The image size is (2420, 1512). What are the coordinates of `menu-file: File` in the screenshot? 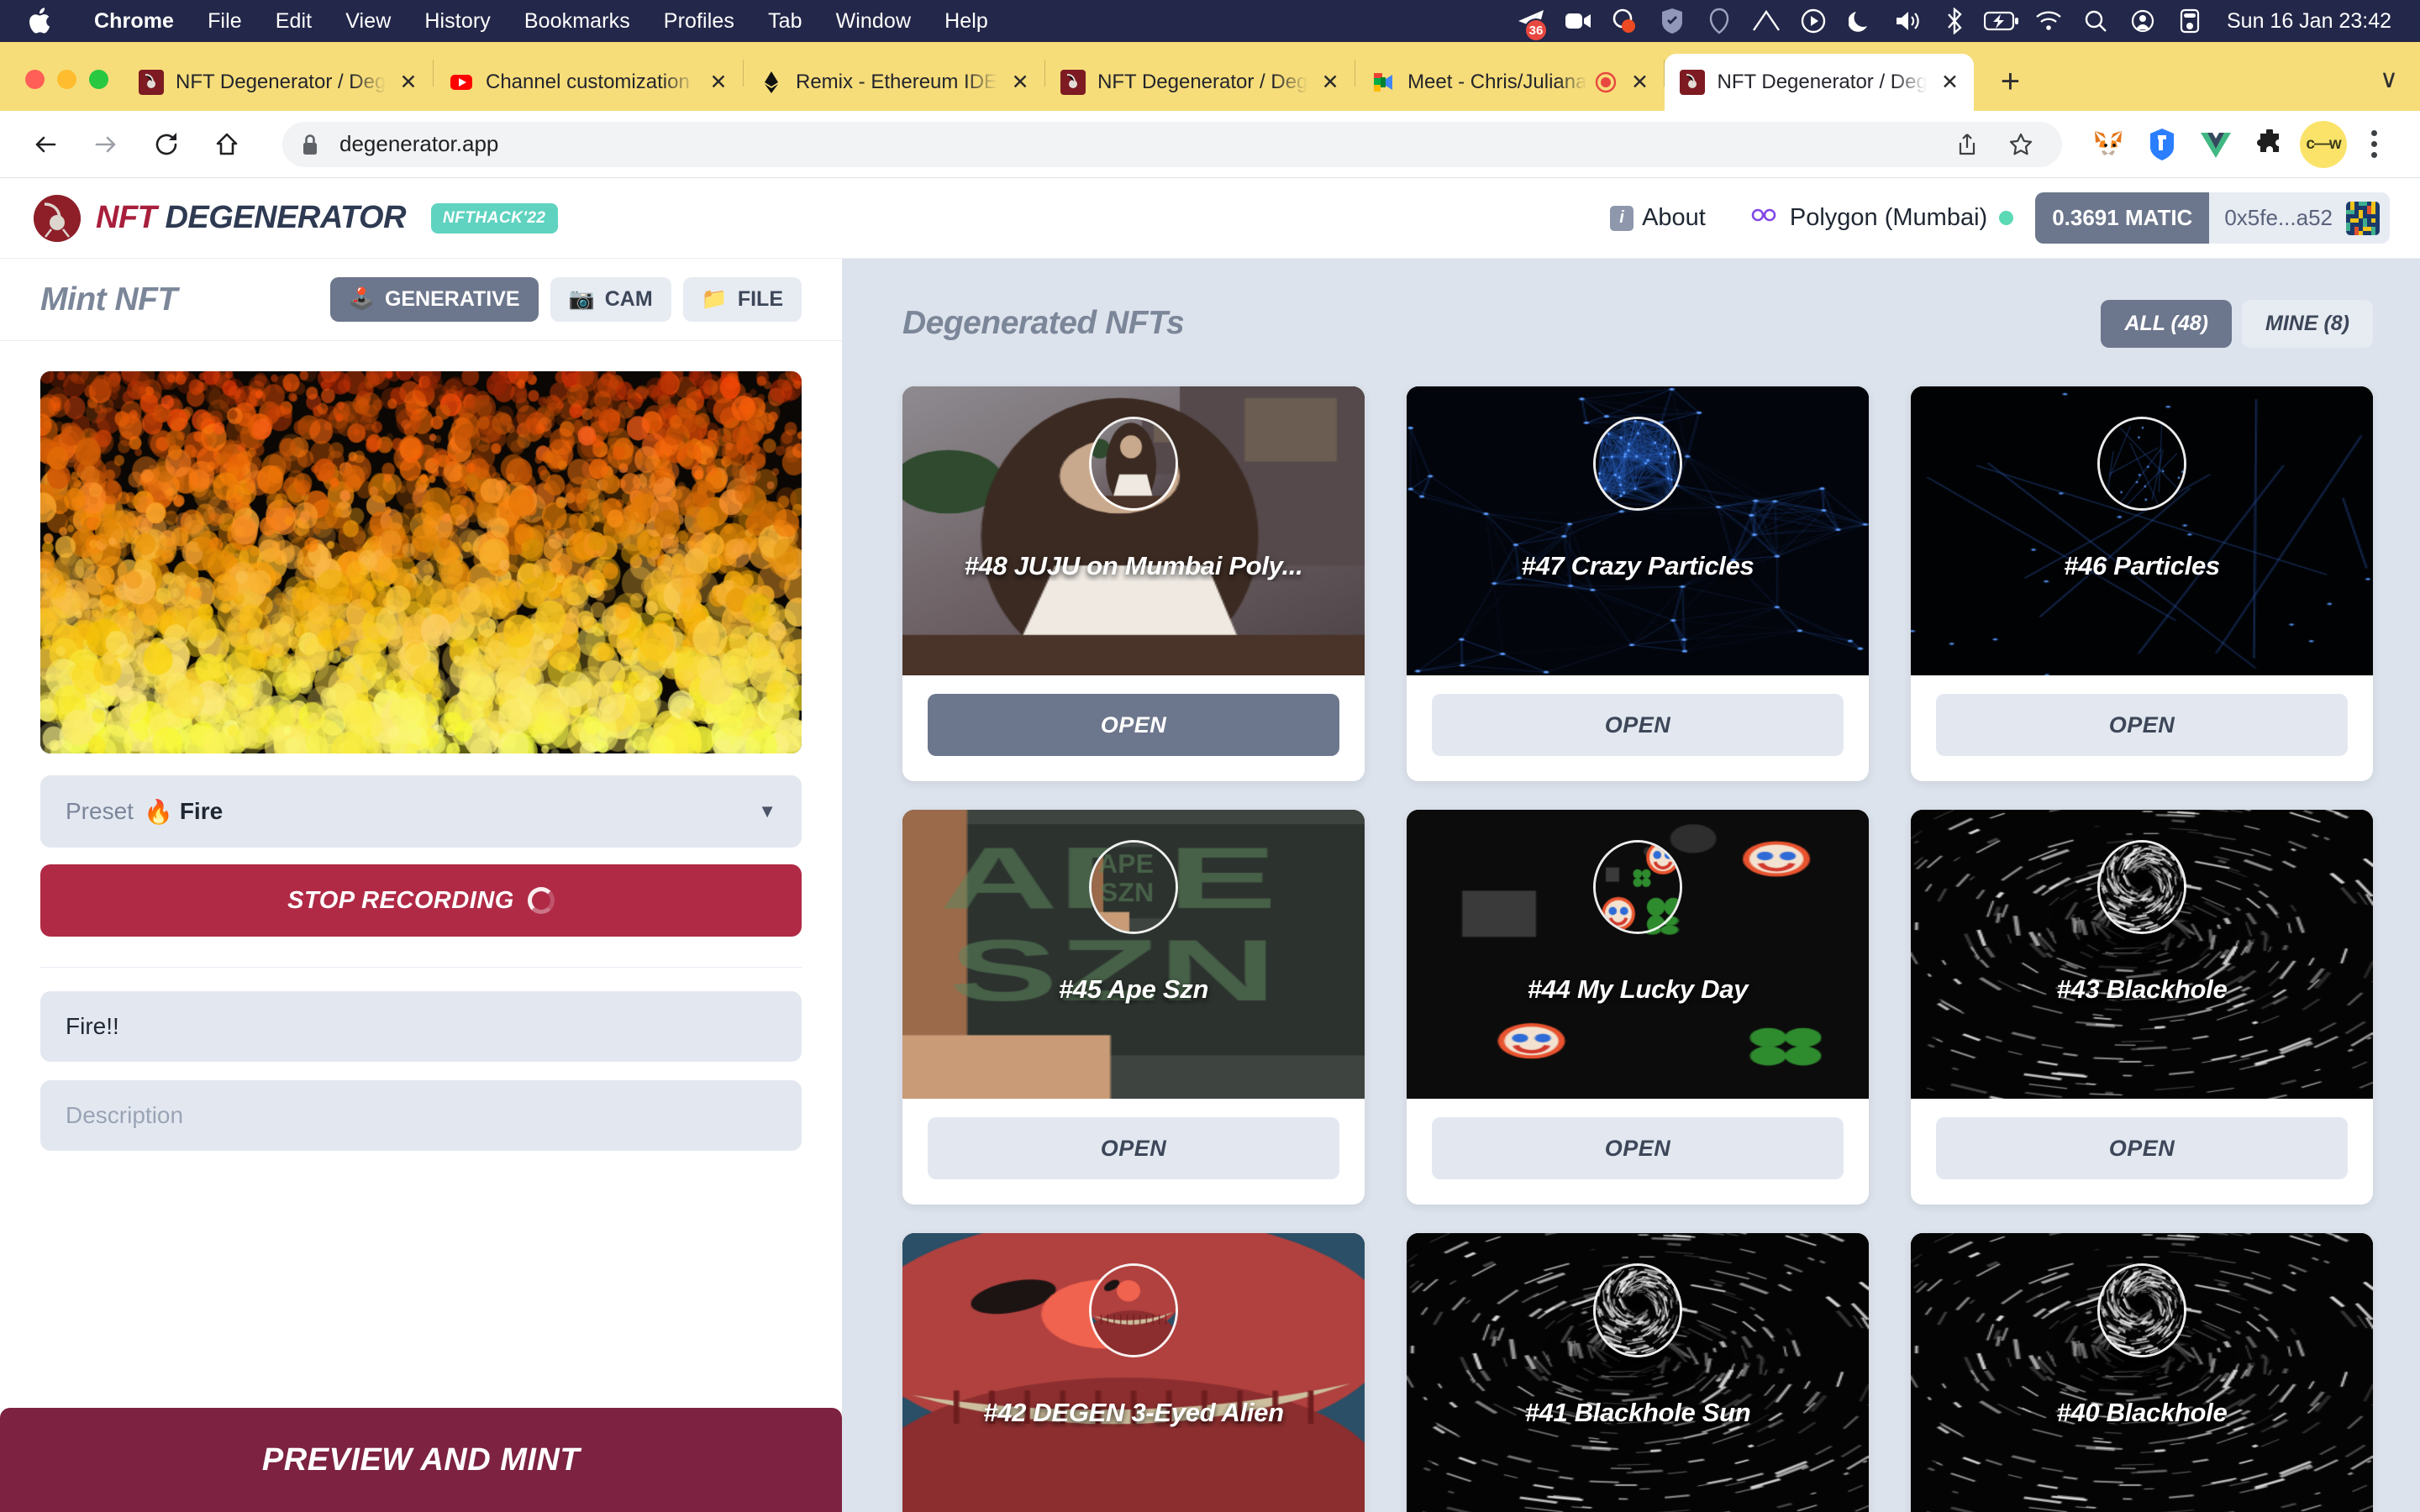 It's located at (225, 21).